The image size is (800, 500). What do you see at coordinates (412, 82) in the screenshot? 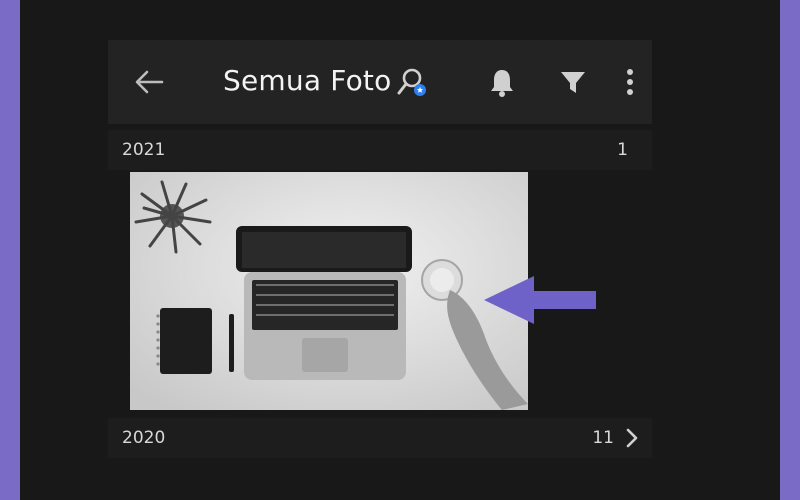
I see `people-search-icon` at bounding box center [412, 82].